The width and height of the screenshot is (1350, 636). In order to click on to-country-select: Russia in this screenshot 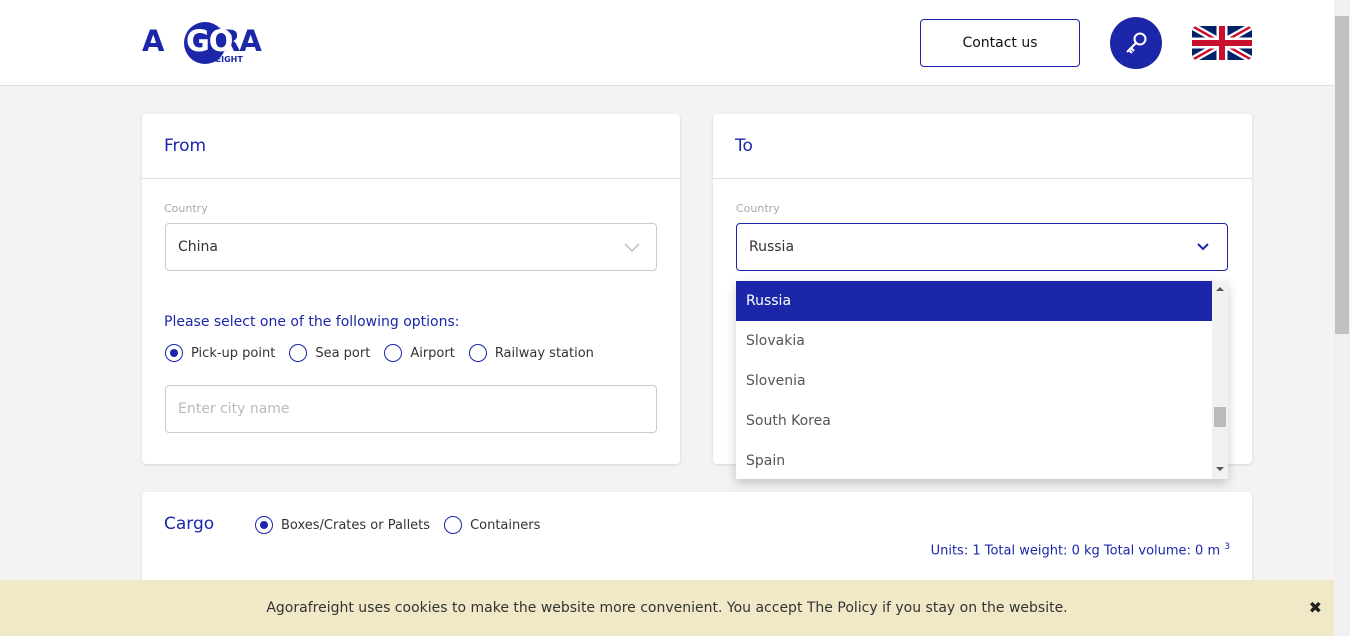, I will do `click(982, 247)`.